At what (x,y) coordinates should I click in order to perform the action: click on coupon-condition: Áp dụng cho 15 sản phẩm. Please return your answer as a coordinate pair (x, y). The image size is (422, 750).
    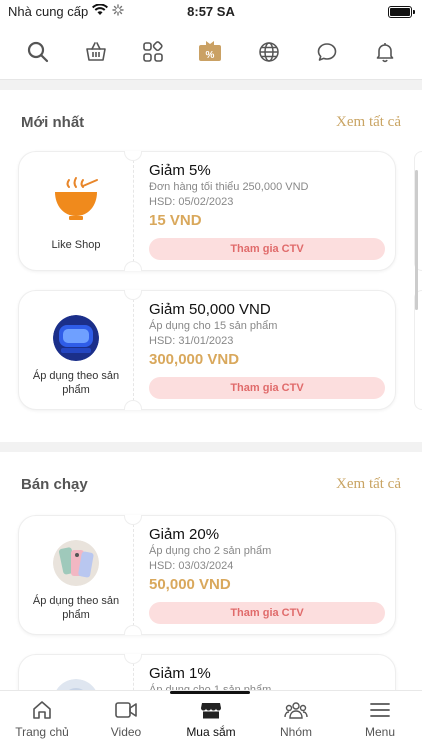
    Looking at the image, I should click on (213, 326).